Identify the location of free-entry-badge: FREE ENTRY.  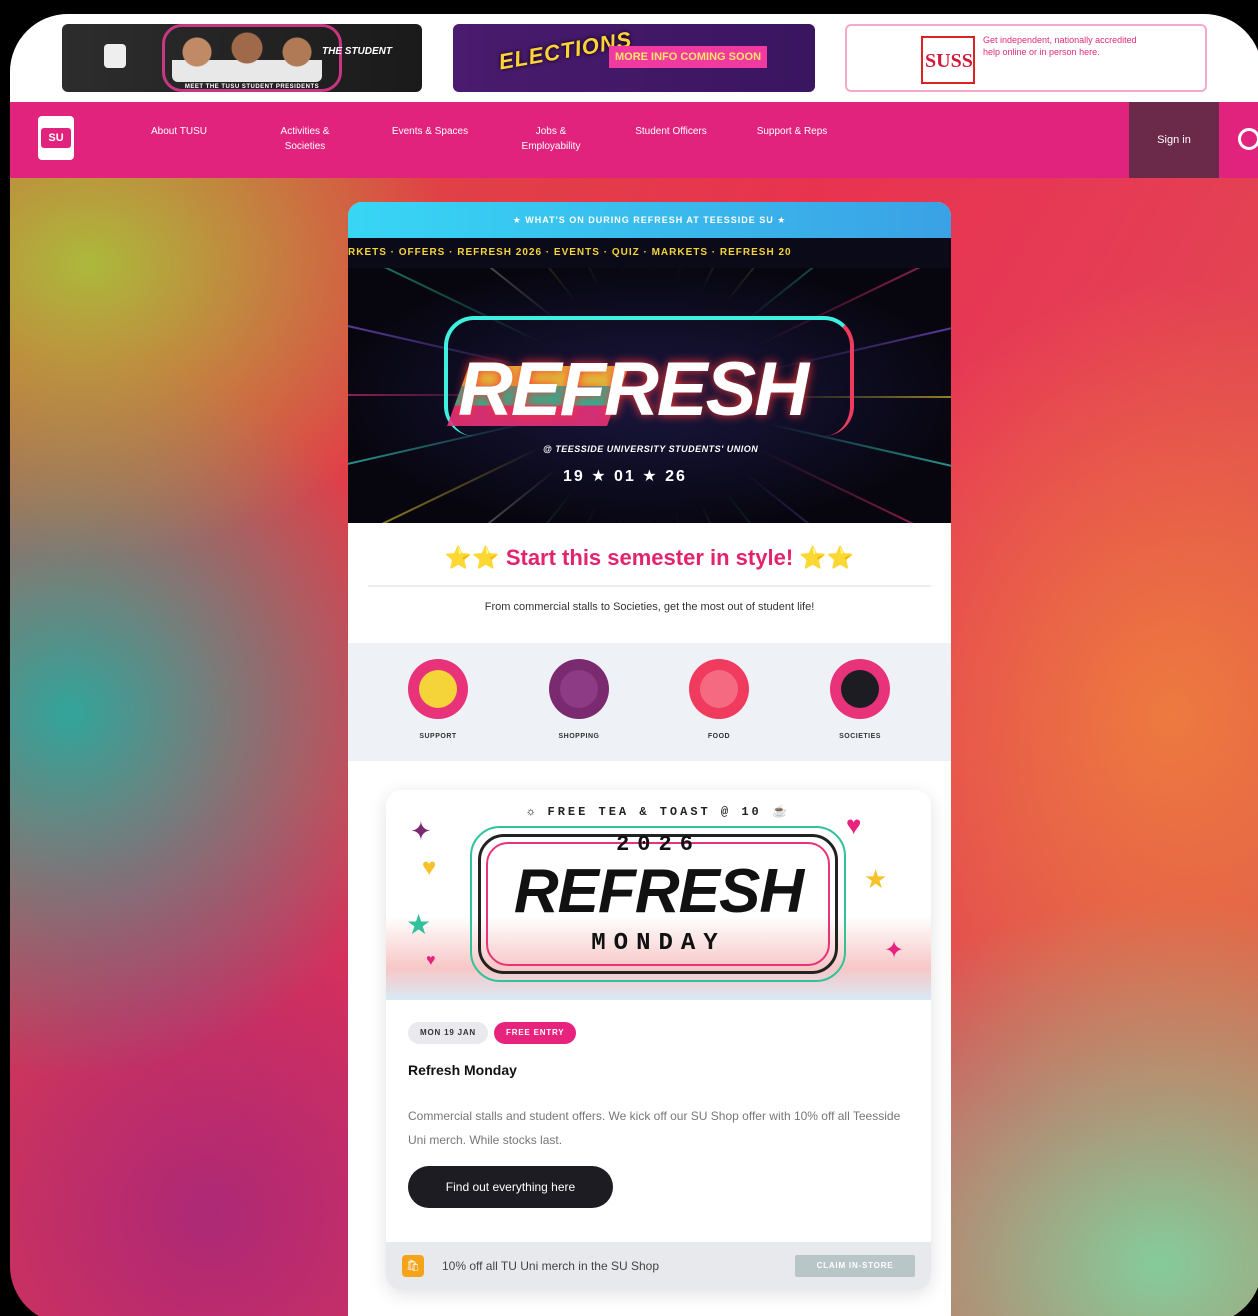
(535, 1033).